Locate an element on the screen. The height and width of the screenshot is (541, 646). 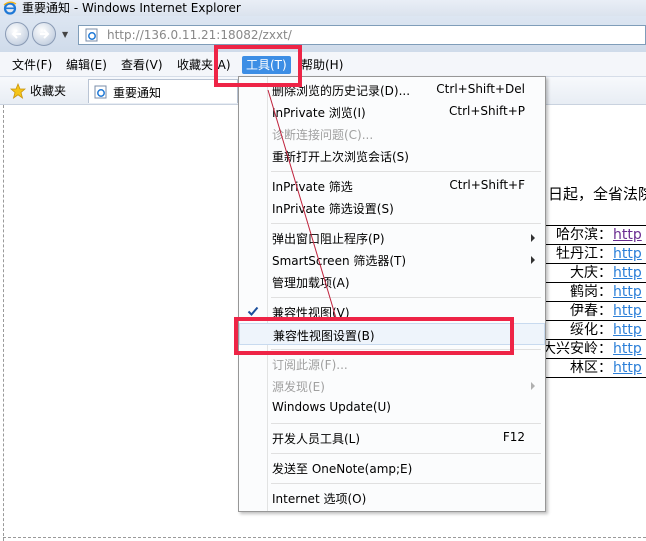
highlight-box-tools-menu is located at coordinates (258, 66).